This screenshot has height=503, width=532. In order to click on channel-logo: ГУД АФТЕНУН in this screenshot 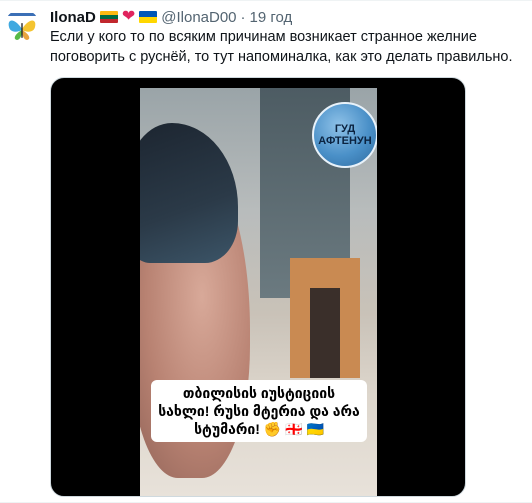, I will do `click(344, 135)`.